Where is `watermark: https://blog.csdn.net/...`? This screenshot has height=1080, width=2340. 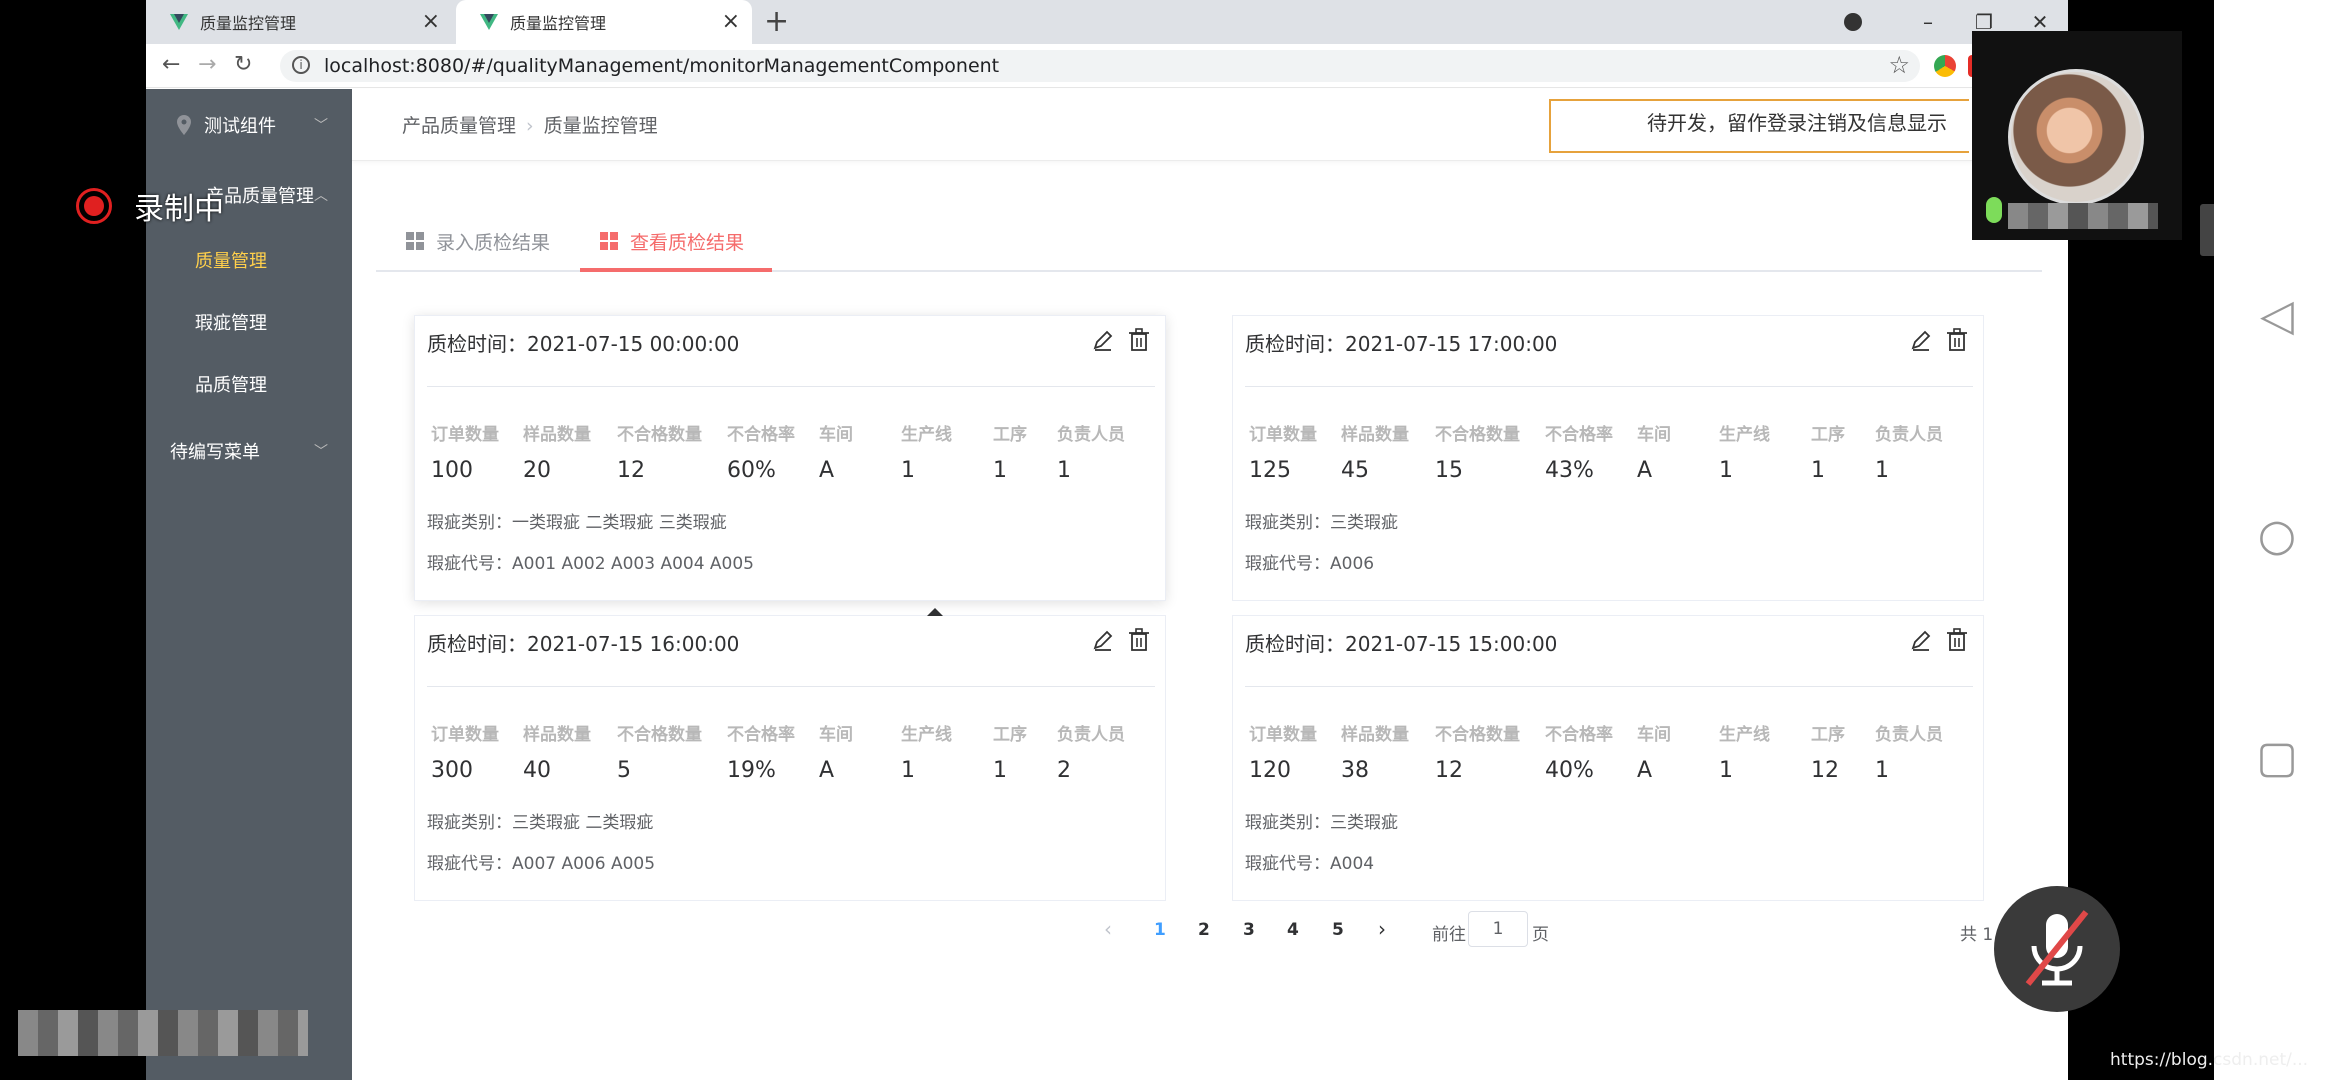 watermark: https://blog.csdn.net/... is located at coordinates (2209, 1060).